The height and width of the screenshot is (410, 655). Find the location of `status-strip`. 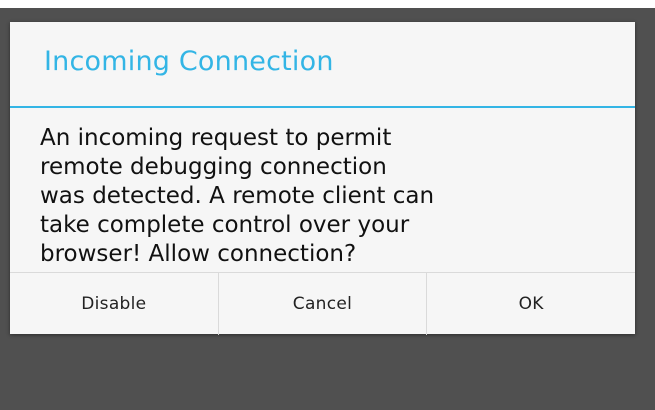

status-strip is located at coordinates (327, 4).